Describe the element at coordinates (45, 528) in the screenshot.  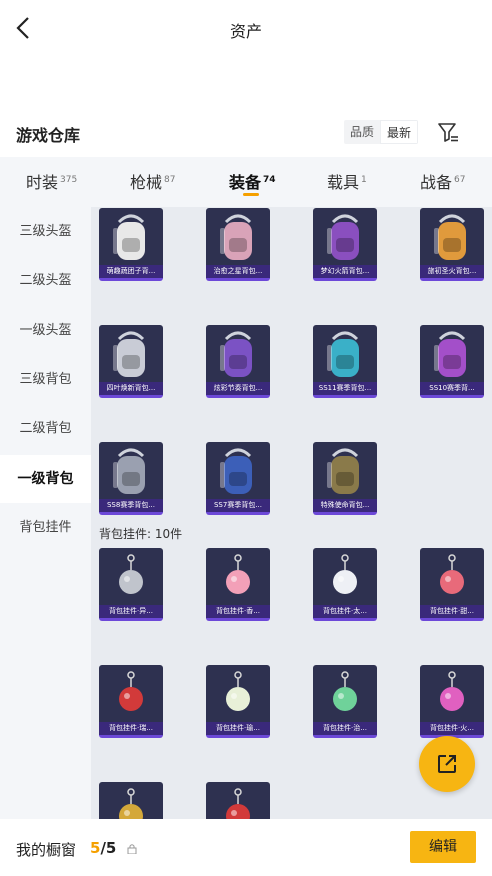
I see `sidebar-item-backpack-pendant: 背包挂件` at that location.